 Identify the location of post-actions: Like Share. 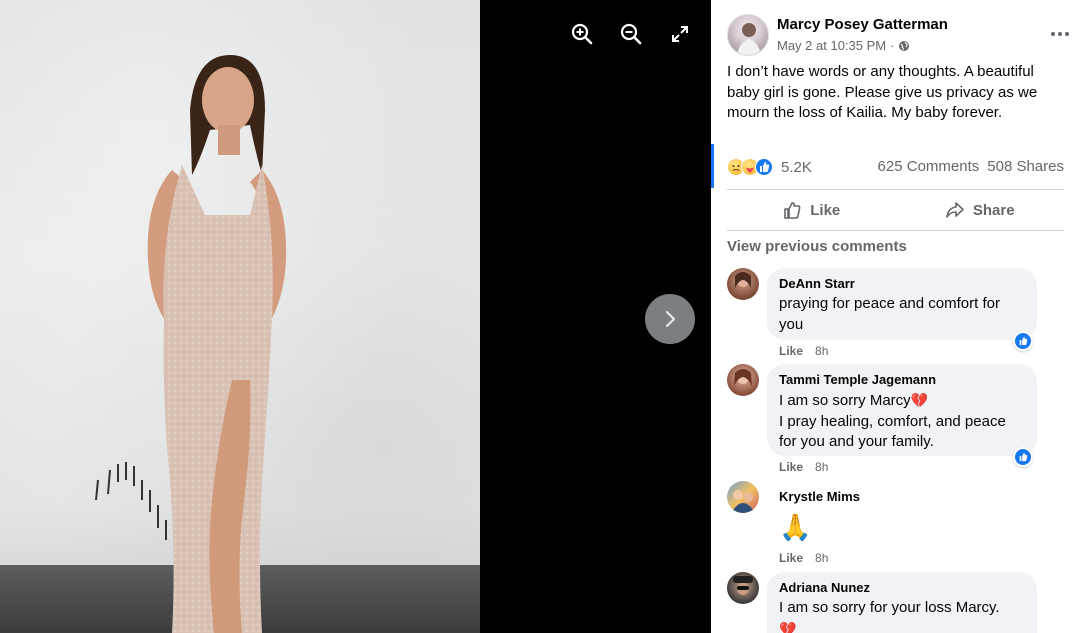
(895, 210).